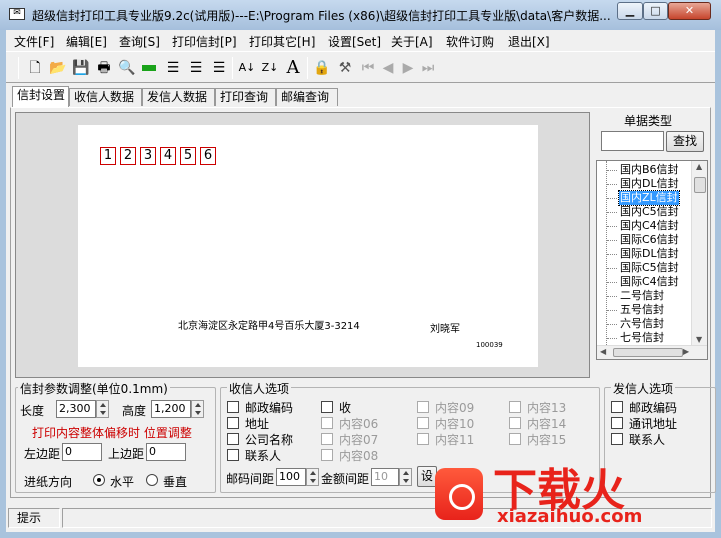  I want to click on menu-order: 软件订购, so click(470, 41).